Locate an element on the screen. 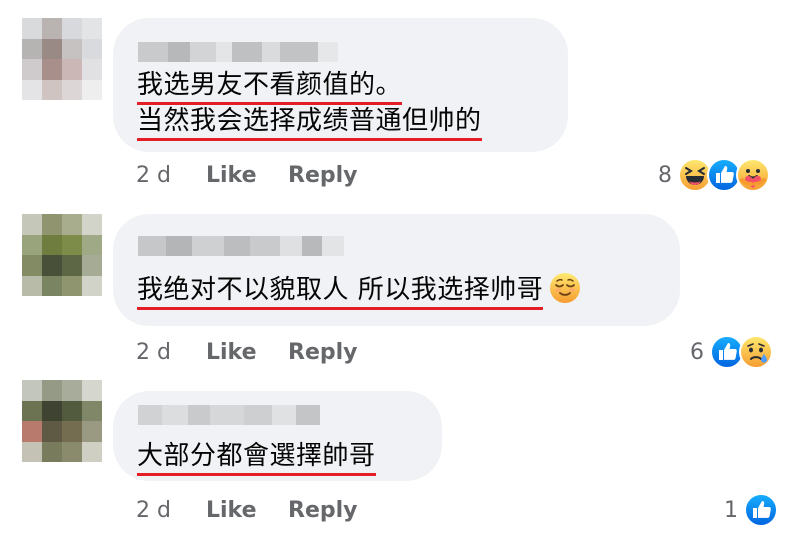 The height and width of the screenshot is (549, 800). comment-bubble: 我选男友不看颜值的。 当然我会选择成绩普通但帅的 is located at coordinates (340, 85).